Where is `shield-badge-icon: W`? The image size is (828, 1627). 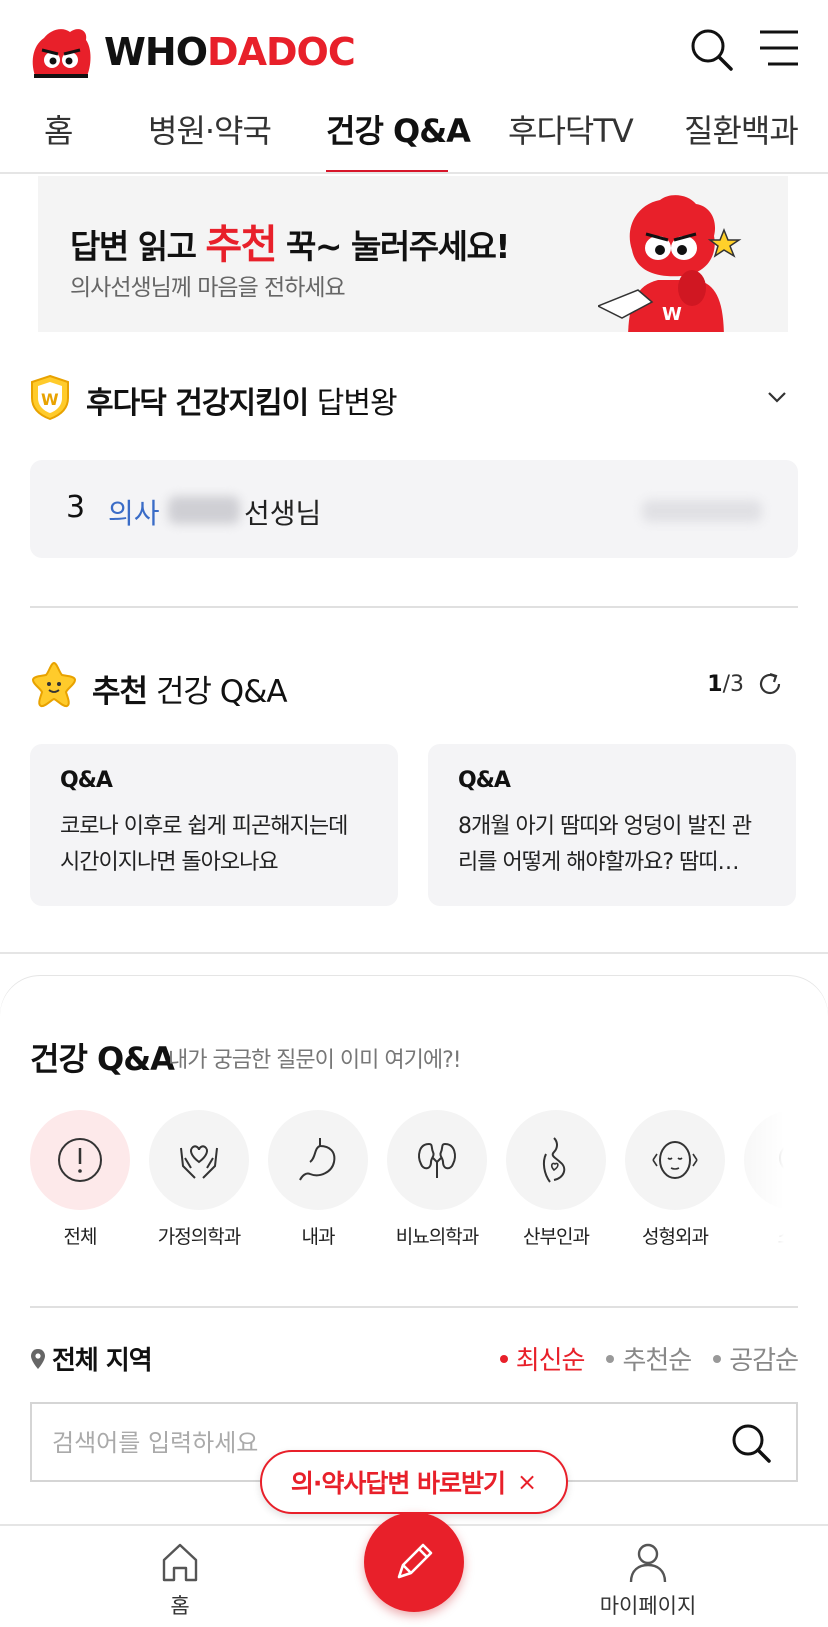 shield-badge-icon: W is located at coordinates (50, 397).